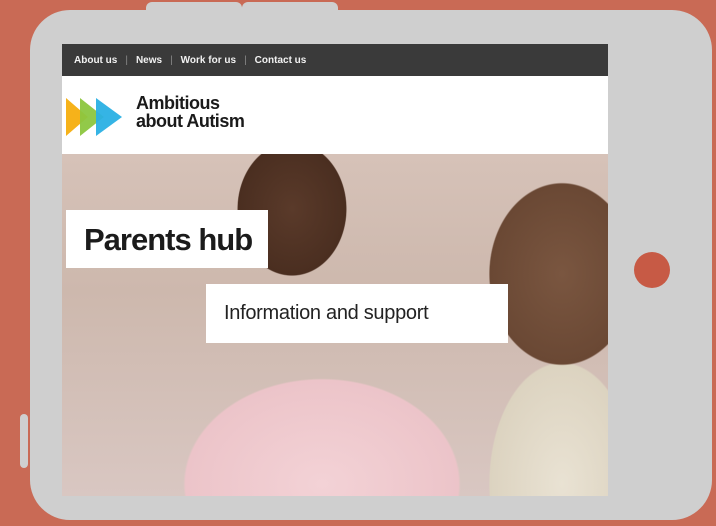  Describe the element at coordinates (98, 117) in the screenshot. I see `logo-arrows-icon` at that location.